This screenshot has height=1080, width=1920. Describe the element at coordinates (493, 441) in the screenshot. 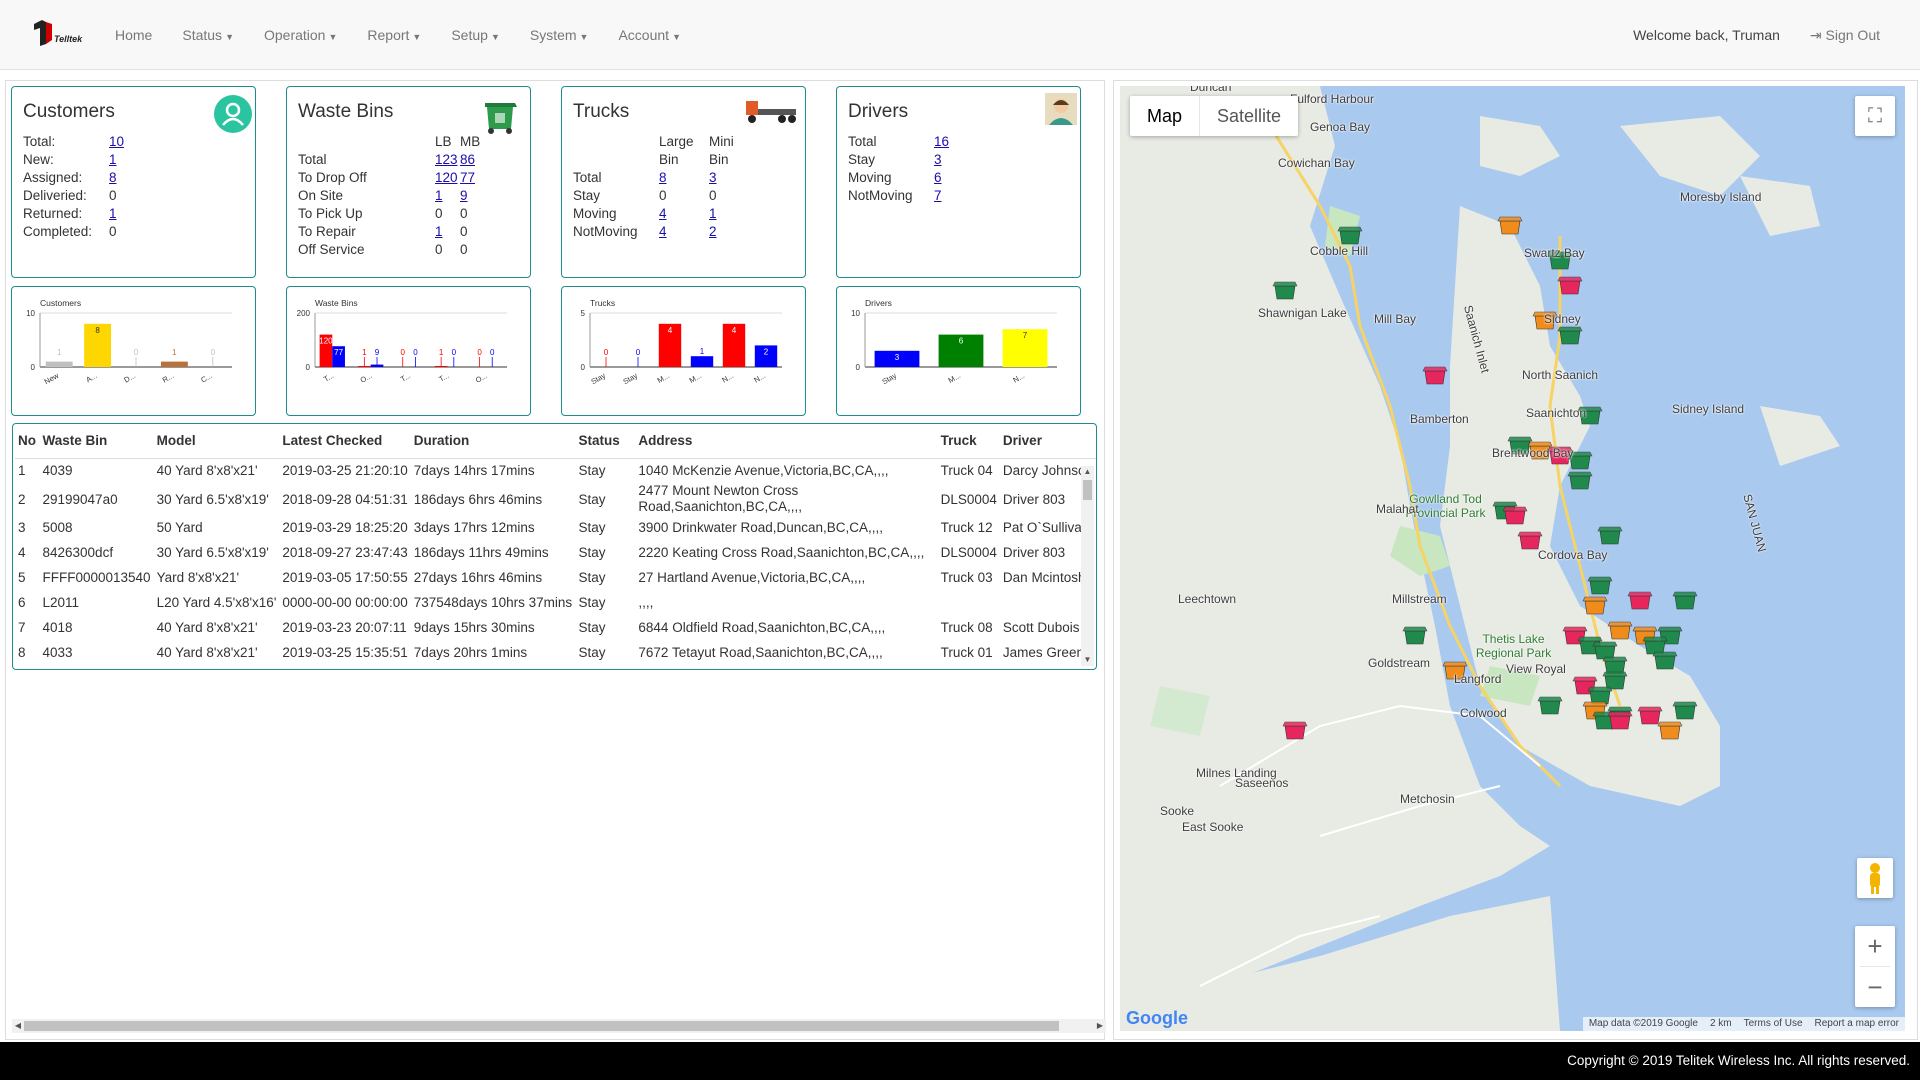

I see `column-header: Duration` at that location.